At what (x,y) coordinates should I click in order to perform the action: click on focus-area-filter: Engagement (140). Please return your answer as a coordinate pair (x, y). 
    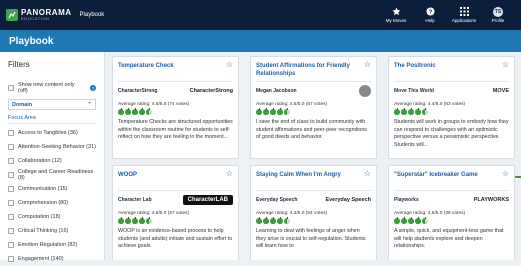
    Looking at the image, I should click on (52, 259).